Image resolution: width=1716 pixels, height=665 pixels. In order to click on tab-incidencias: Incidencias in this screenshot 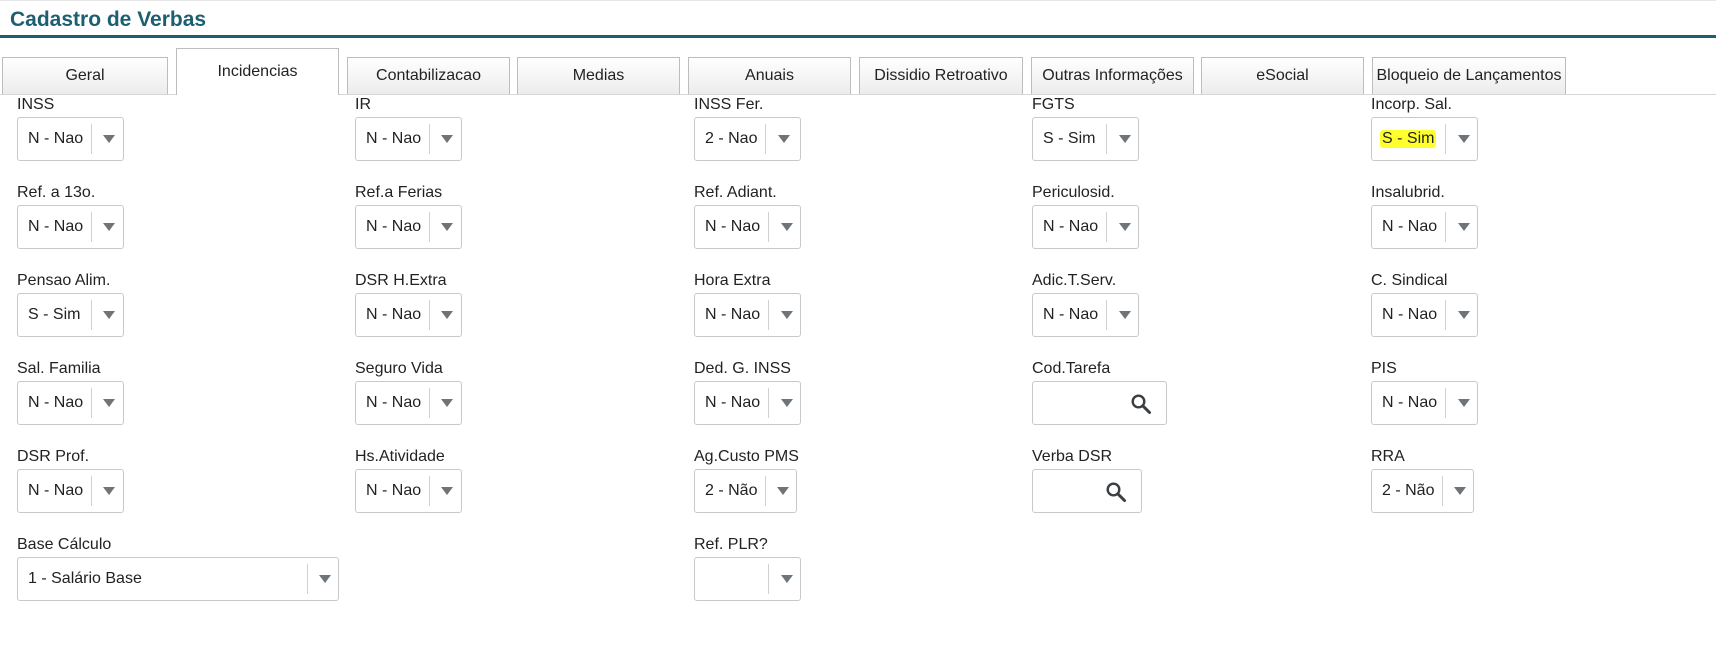, I will do `click(257, 71)`.